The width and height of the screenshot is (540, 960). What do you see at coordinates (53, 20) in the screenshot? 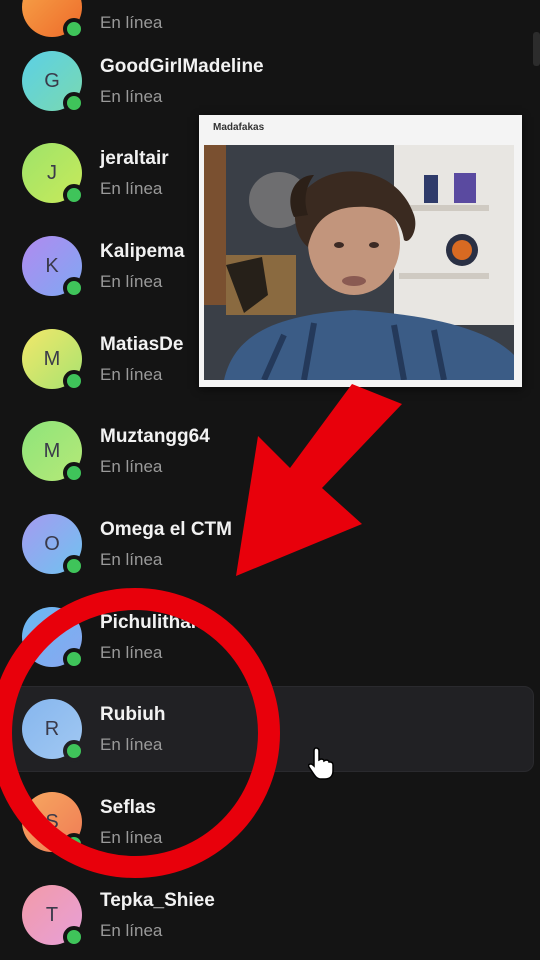
I see `avatar` at bounding box center [53, 20].